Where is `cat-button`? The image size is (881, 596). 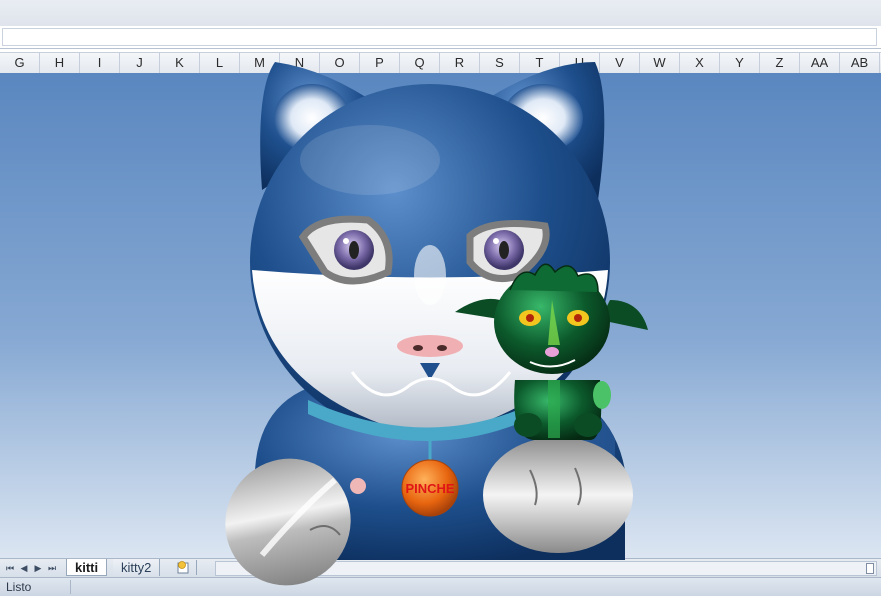 cat-button is located at coordinates (358, 486).